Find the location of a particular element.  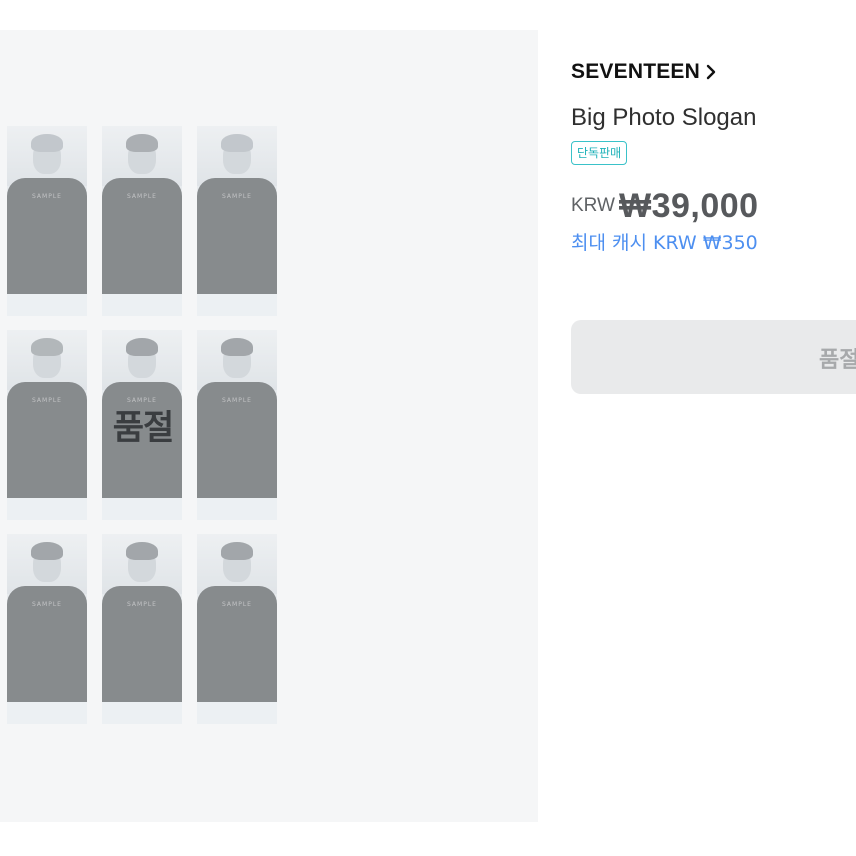

soldout-button-label: 품절 is located at coordinates (837, 360).